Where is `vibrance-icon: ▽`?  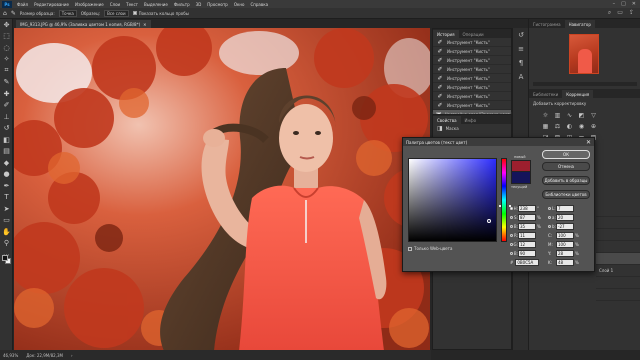 vibrance-icon: ▽ is located at coordinates (593, 115).